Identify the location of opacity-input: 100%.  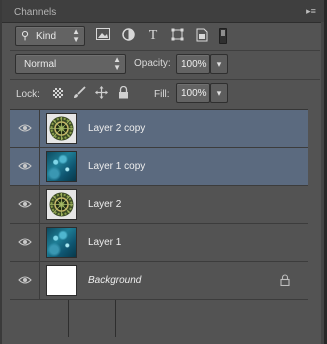
(193, 64).